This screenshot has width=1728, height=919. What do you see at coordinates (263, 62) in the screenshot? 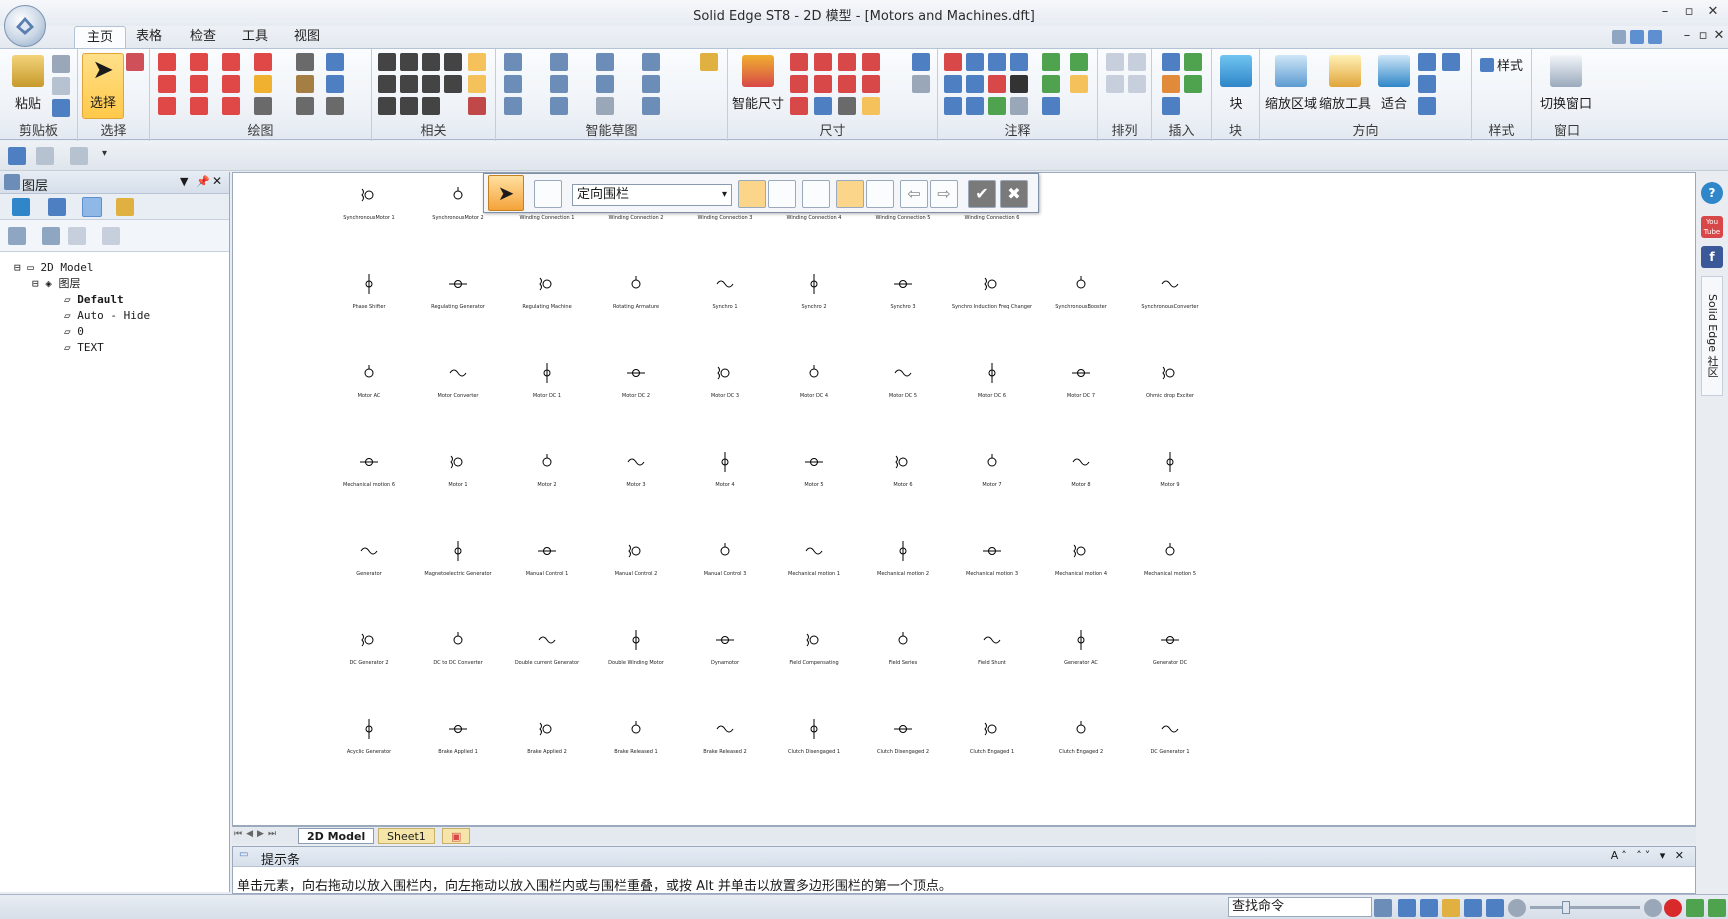
I see `fillet-icon` at bounding box center [263, 62].